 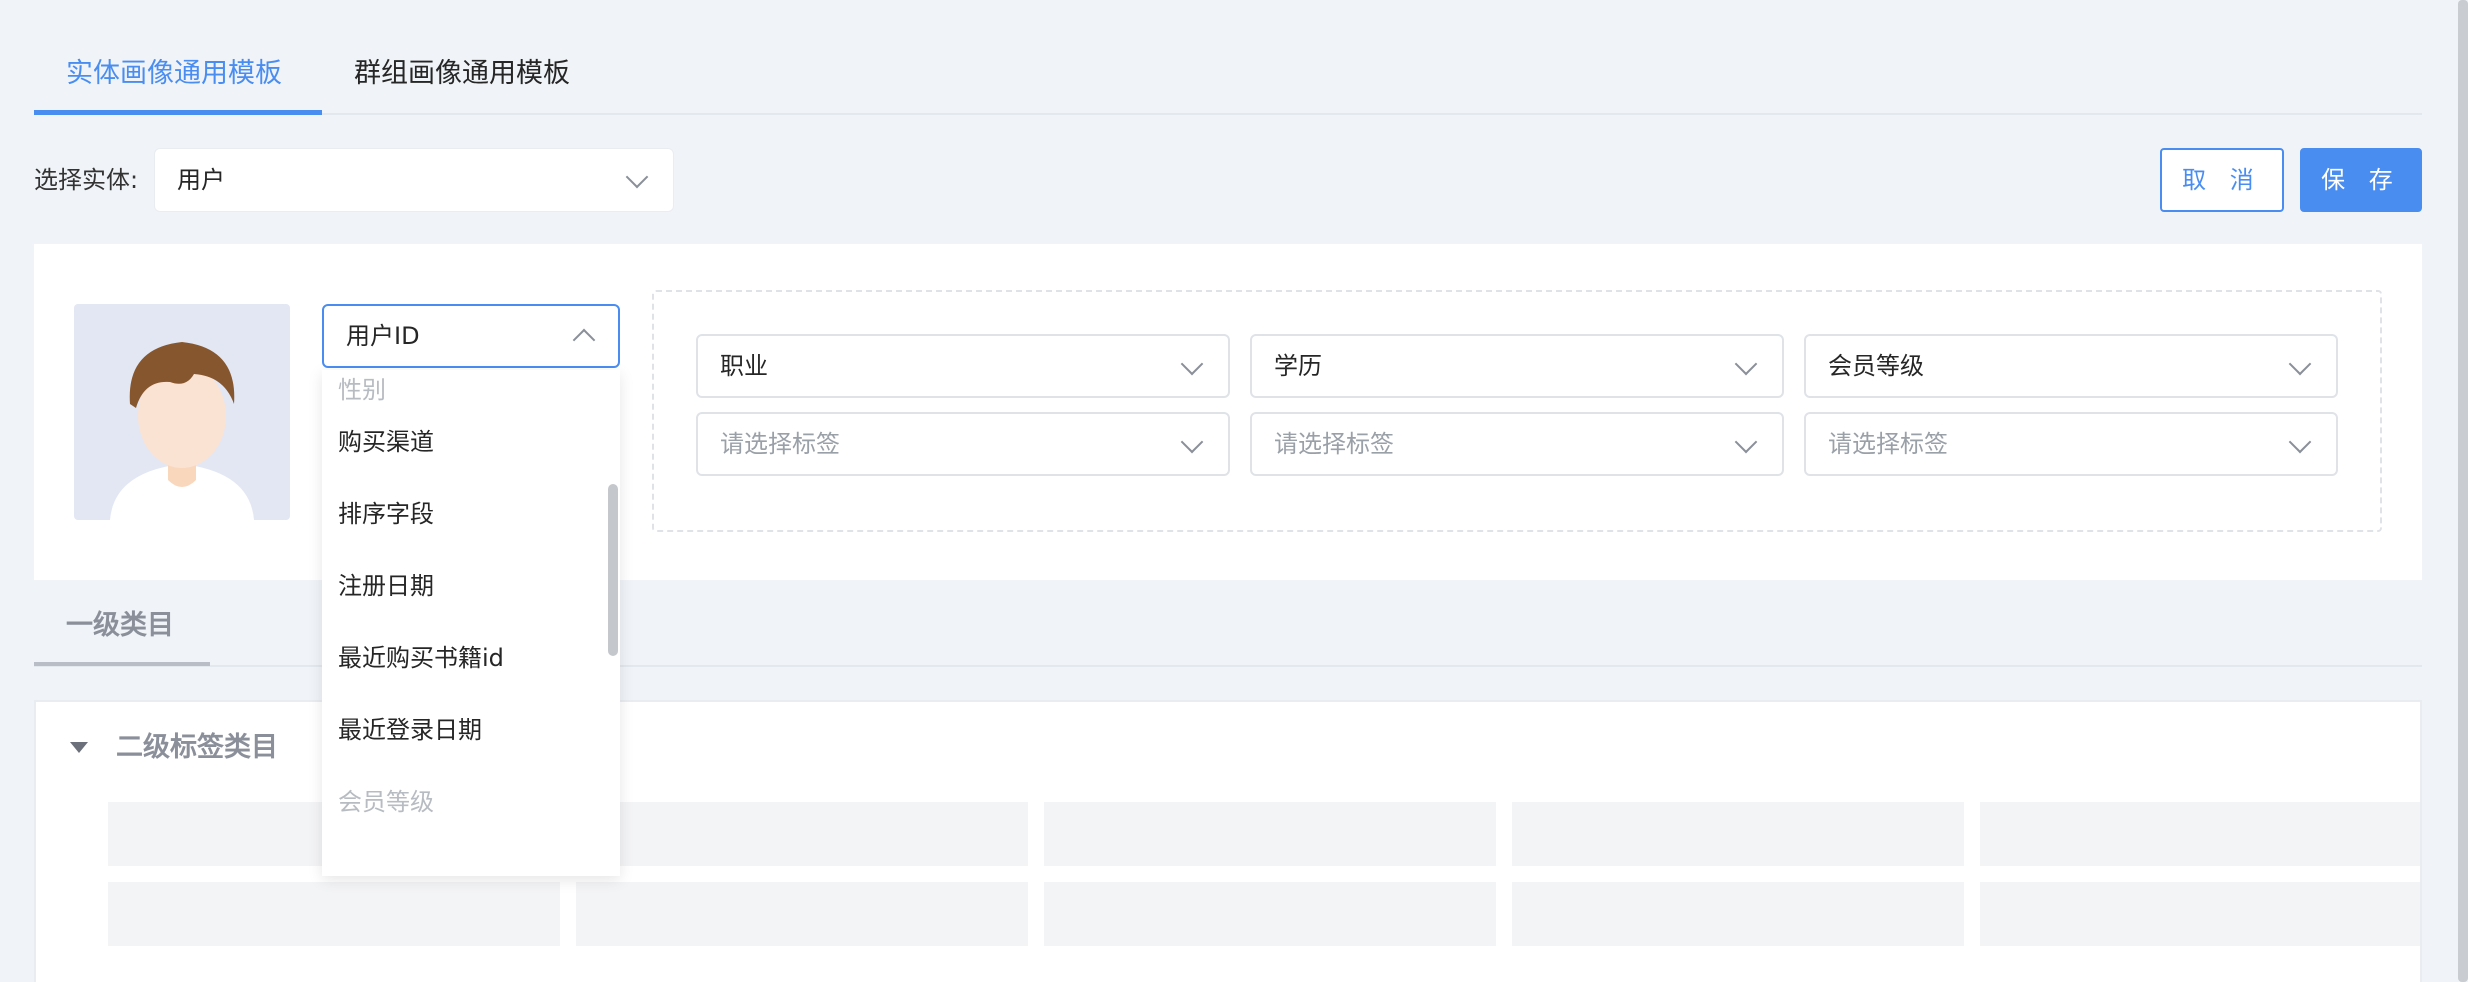 I want to click on dropdown-option-last-login-date: 最近登录日期, so click(x=410, y=730).